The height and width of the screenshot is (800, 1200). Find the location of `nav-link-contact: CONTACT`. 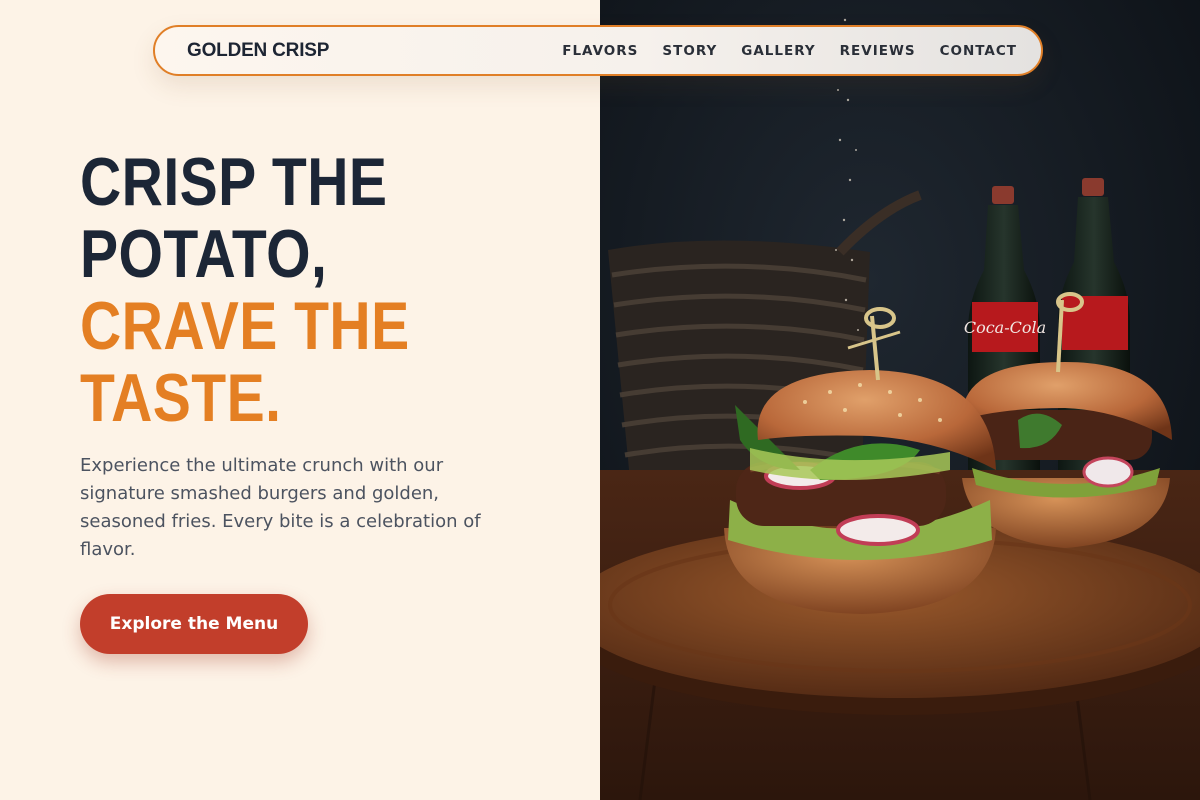

nav-link-contact: CONTACT is located at coordinates (978, 51).